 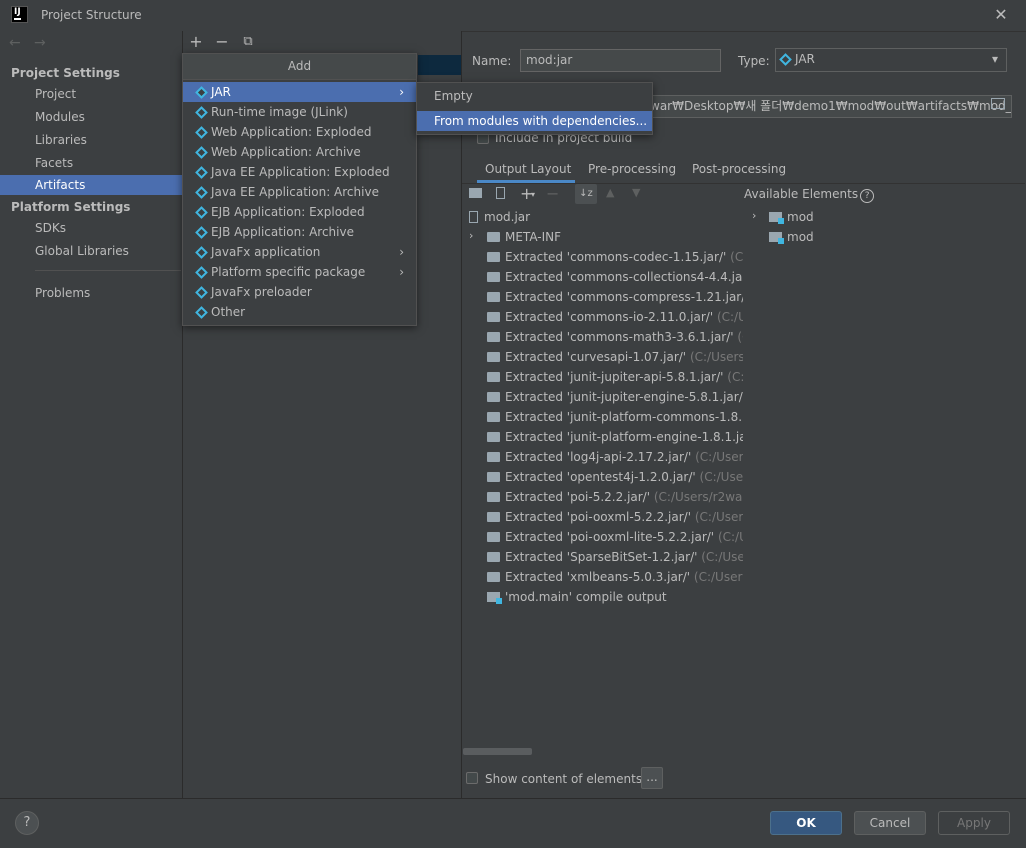 I want to click on popup-item-jar: JAR ›, so click(x=299, y=92).